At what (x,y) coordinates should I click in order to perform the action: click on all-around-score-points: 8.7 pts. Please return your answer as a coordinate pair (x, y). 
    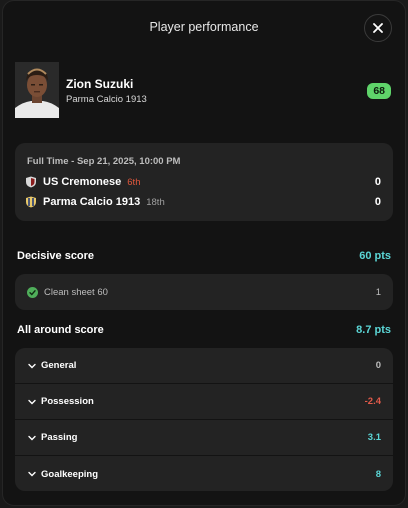
    Looking at the image, I should click on (373, 330).